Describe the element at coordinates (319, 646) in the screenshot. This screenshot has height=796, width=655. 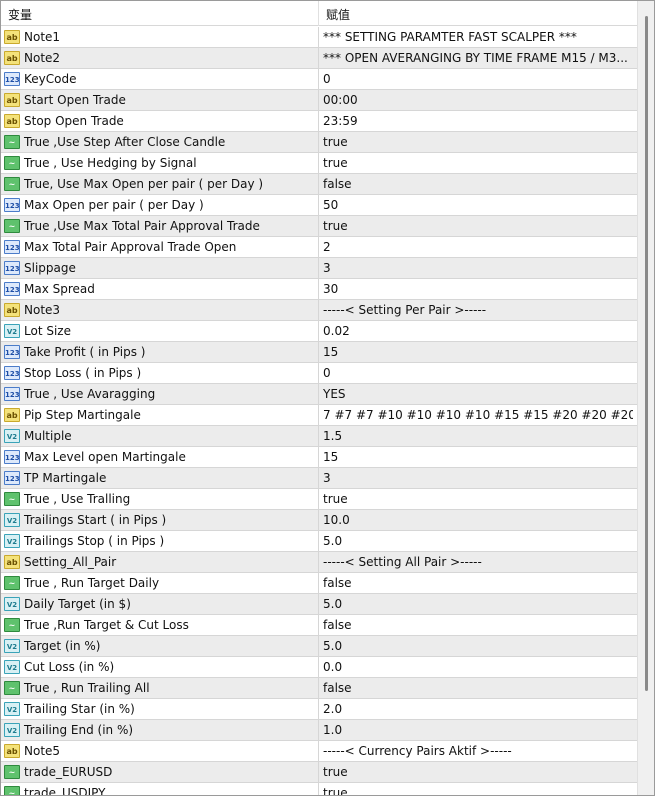
I see `table-row: V2 Target (in %) 5.0` at that location.